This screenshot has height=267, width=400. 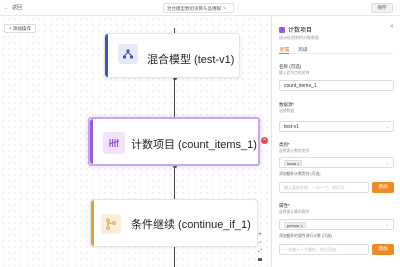 I want to click on class-tag-text: head, so click(x=291, y=163).